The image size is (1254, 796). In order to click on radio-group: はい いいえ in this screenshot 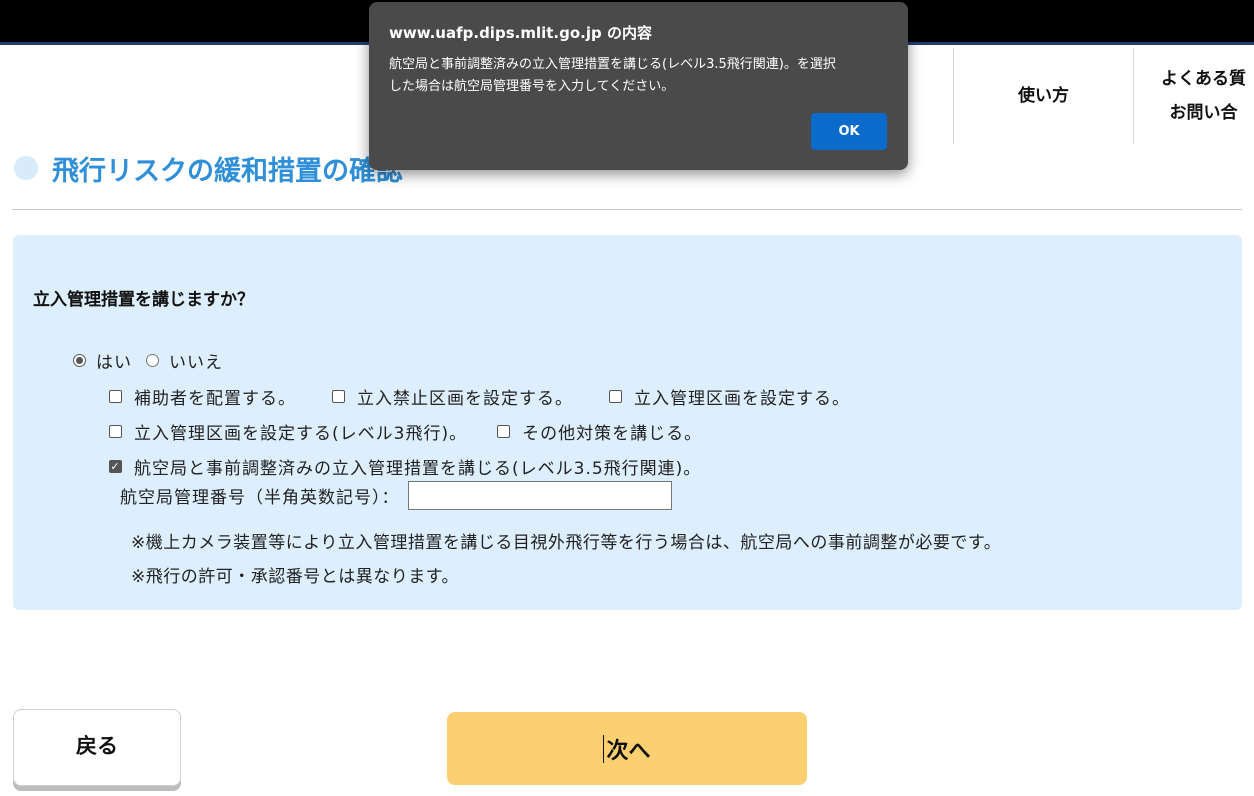, I will do `click(148, 360)`.